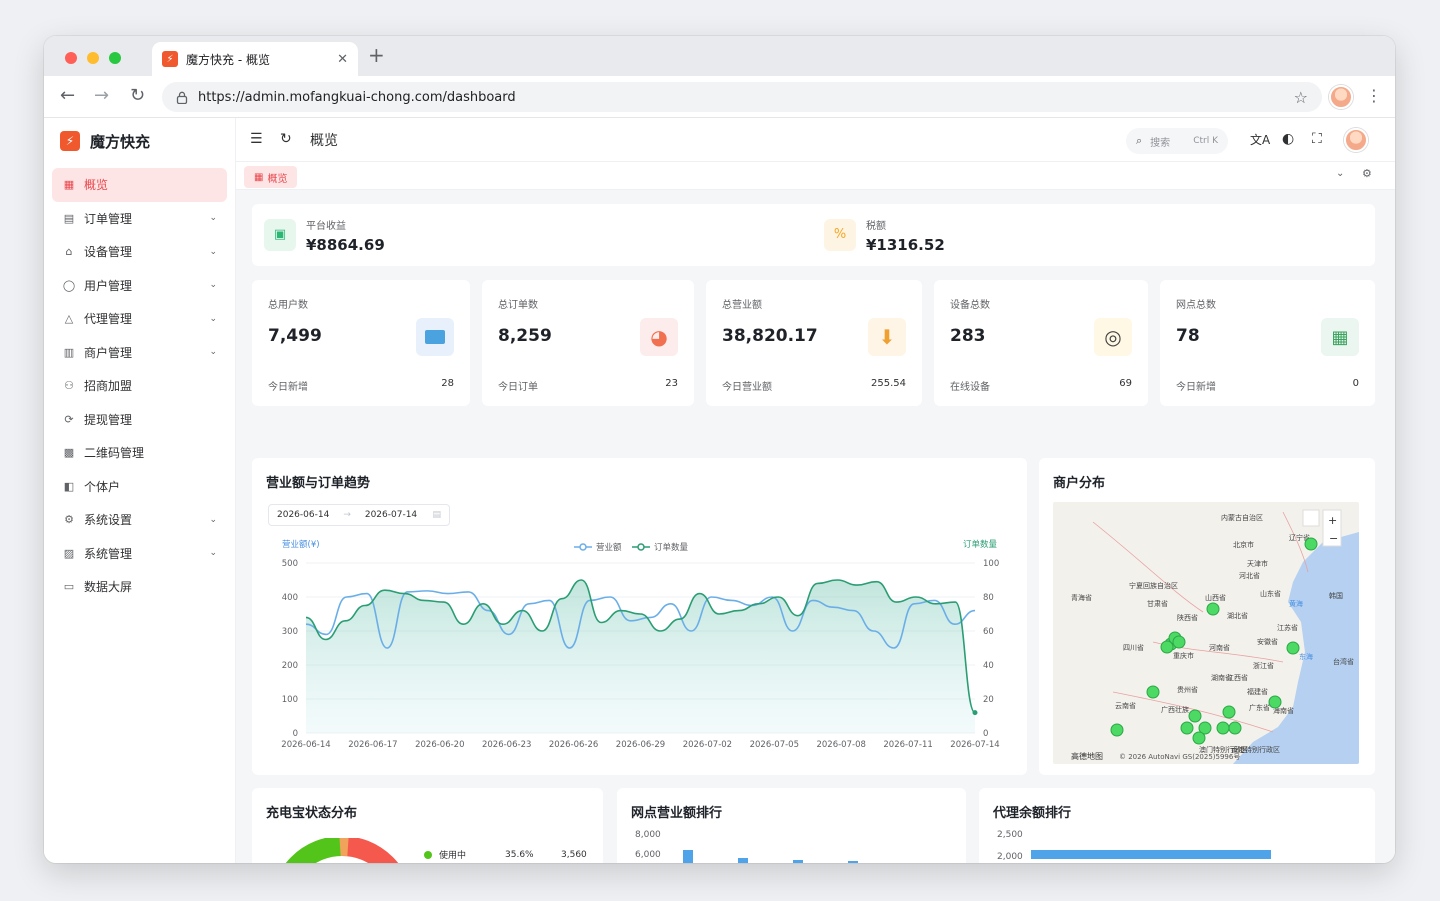 Image resolution: width=1440 pixels, height=901 pixels. Describe the element at coordinates (1340, 173) in the screenshot. I see `tags-more-icon: ⌄` at that location.